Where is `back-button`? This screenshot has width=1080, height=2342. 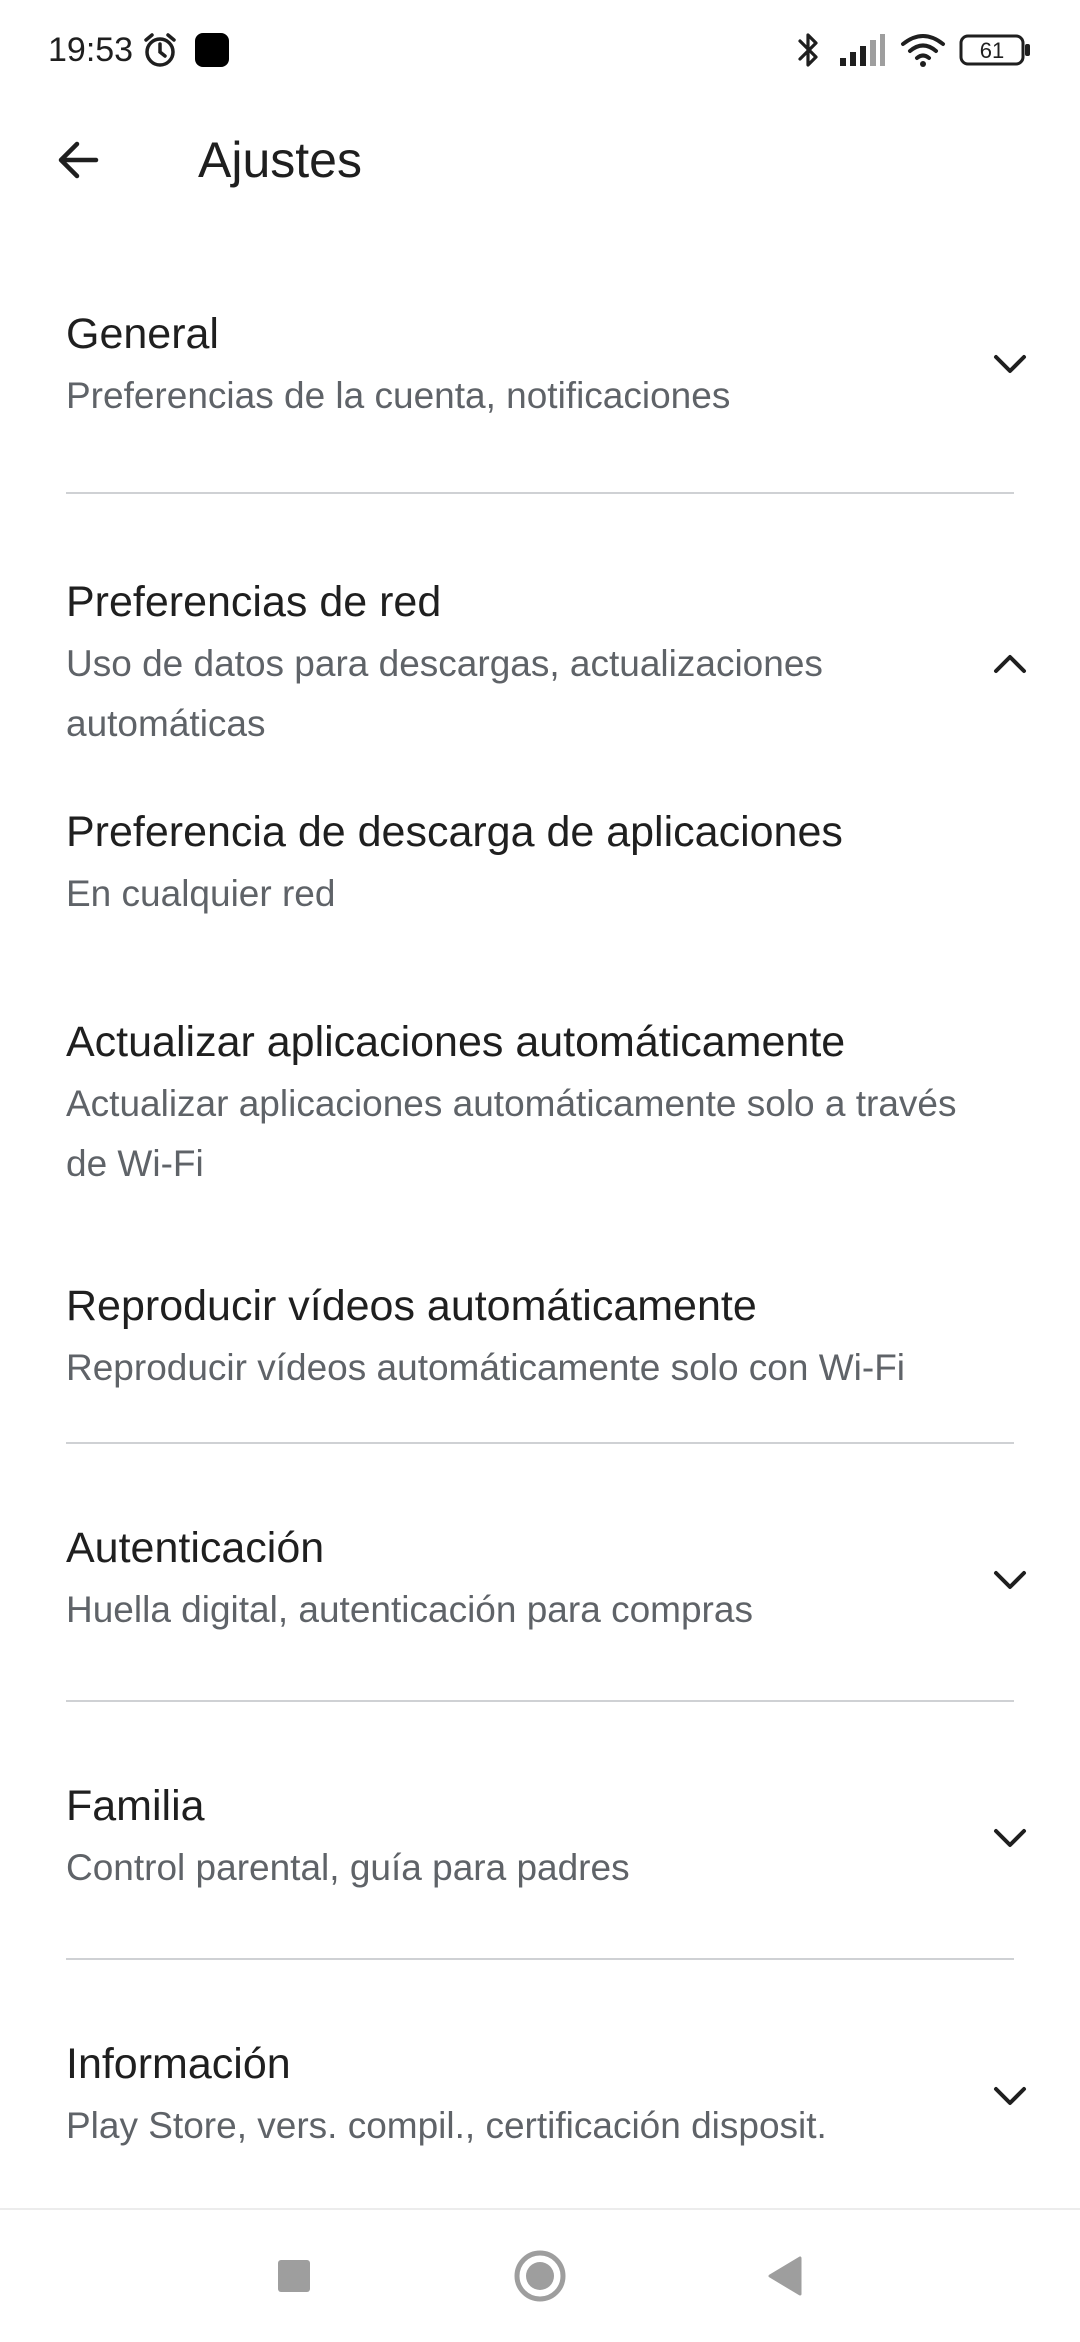 back-button is located at coordinates (78, 160).